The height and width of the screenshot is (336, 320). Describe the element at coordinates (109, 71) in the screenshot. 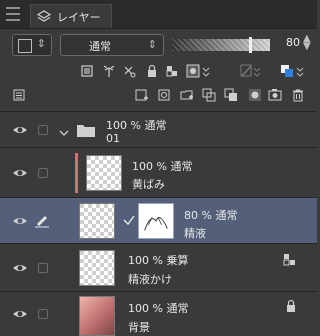

I see `antenna-icon` at that location.